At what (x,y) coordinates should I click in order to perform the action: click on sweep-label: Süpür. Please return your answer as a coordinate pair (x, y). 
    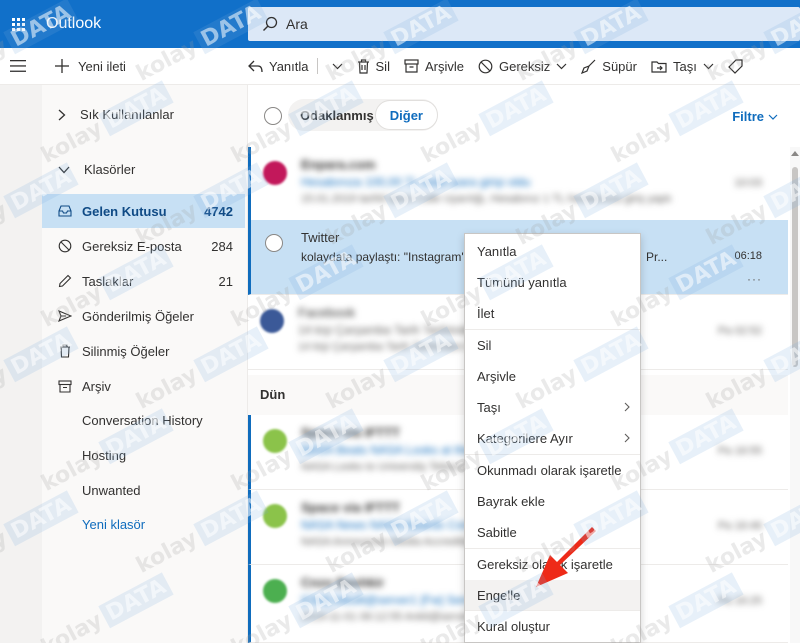
    Looking at the image, I should click on (619, 66).